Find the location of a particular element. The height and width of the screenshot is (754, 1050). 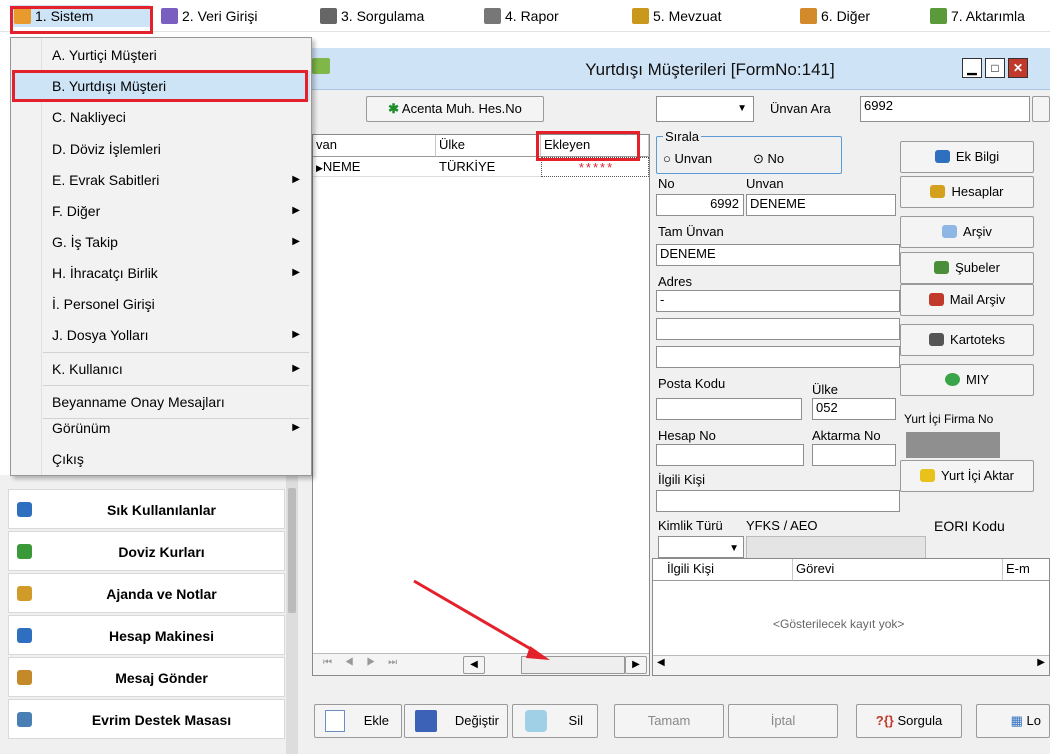

ledger-icon is located at coordinates (938, 191).